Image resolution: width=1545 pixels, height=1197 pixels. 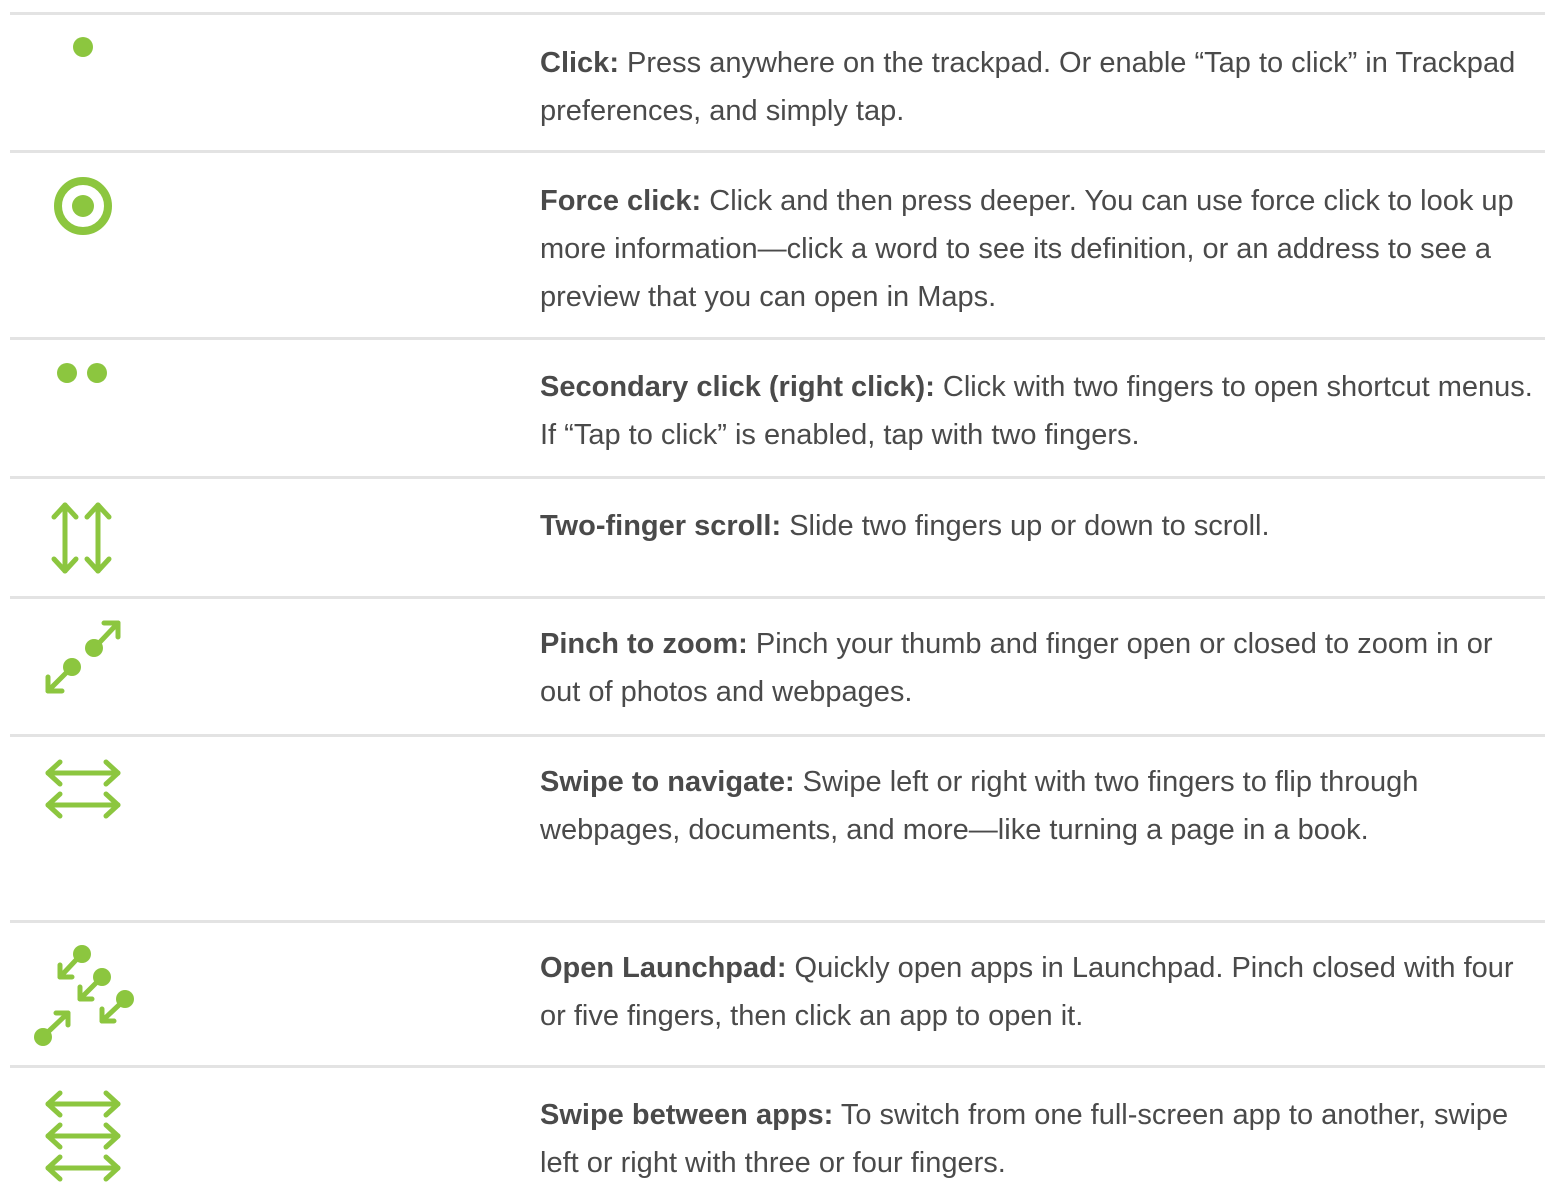 What do you see at coordinates (90, 657) in the screenshot?
I see `pinch-zoom-icon` at bounding box center [90, 657].